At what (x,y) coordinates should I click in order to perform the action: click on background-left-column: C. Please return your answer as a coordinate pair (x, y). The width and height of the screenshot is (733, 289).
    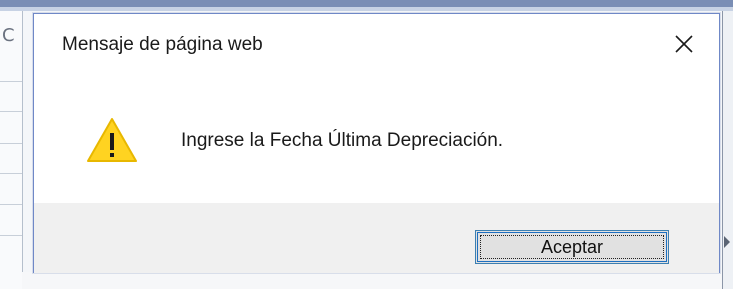
    Looking at the image, I should click on (11, 150).